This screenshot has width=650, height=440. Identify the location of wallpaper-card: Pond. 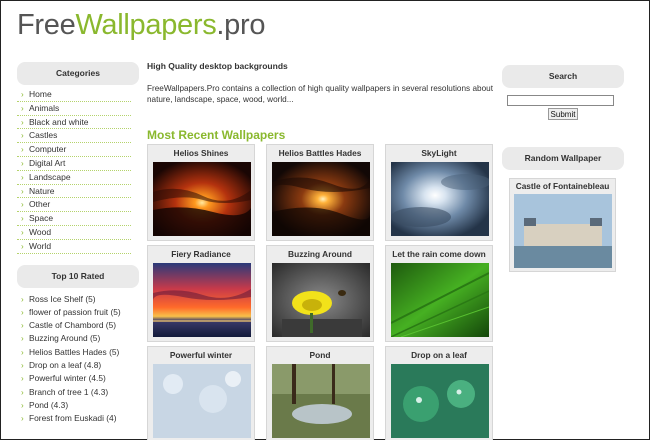
(320, 393).